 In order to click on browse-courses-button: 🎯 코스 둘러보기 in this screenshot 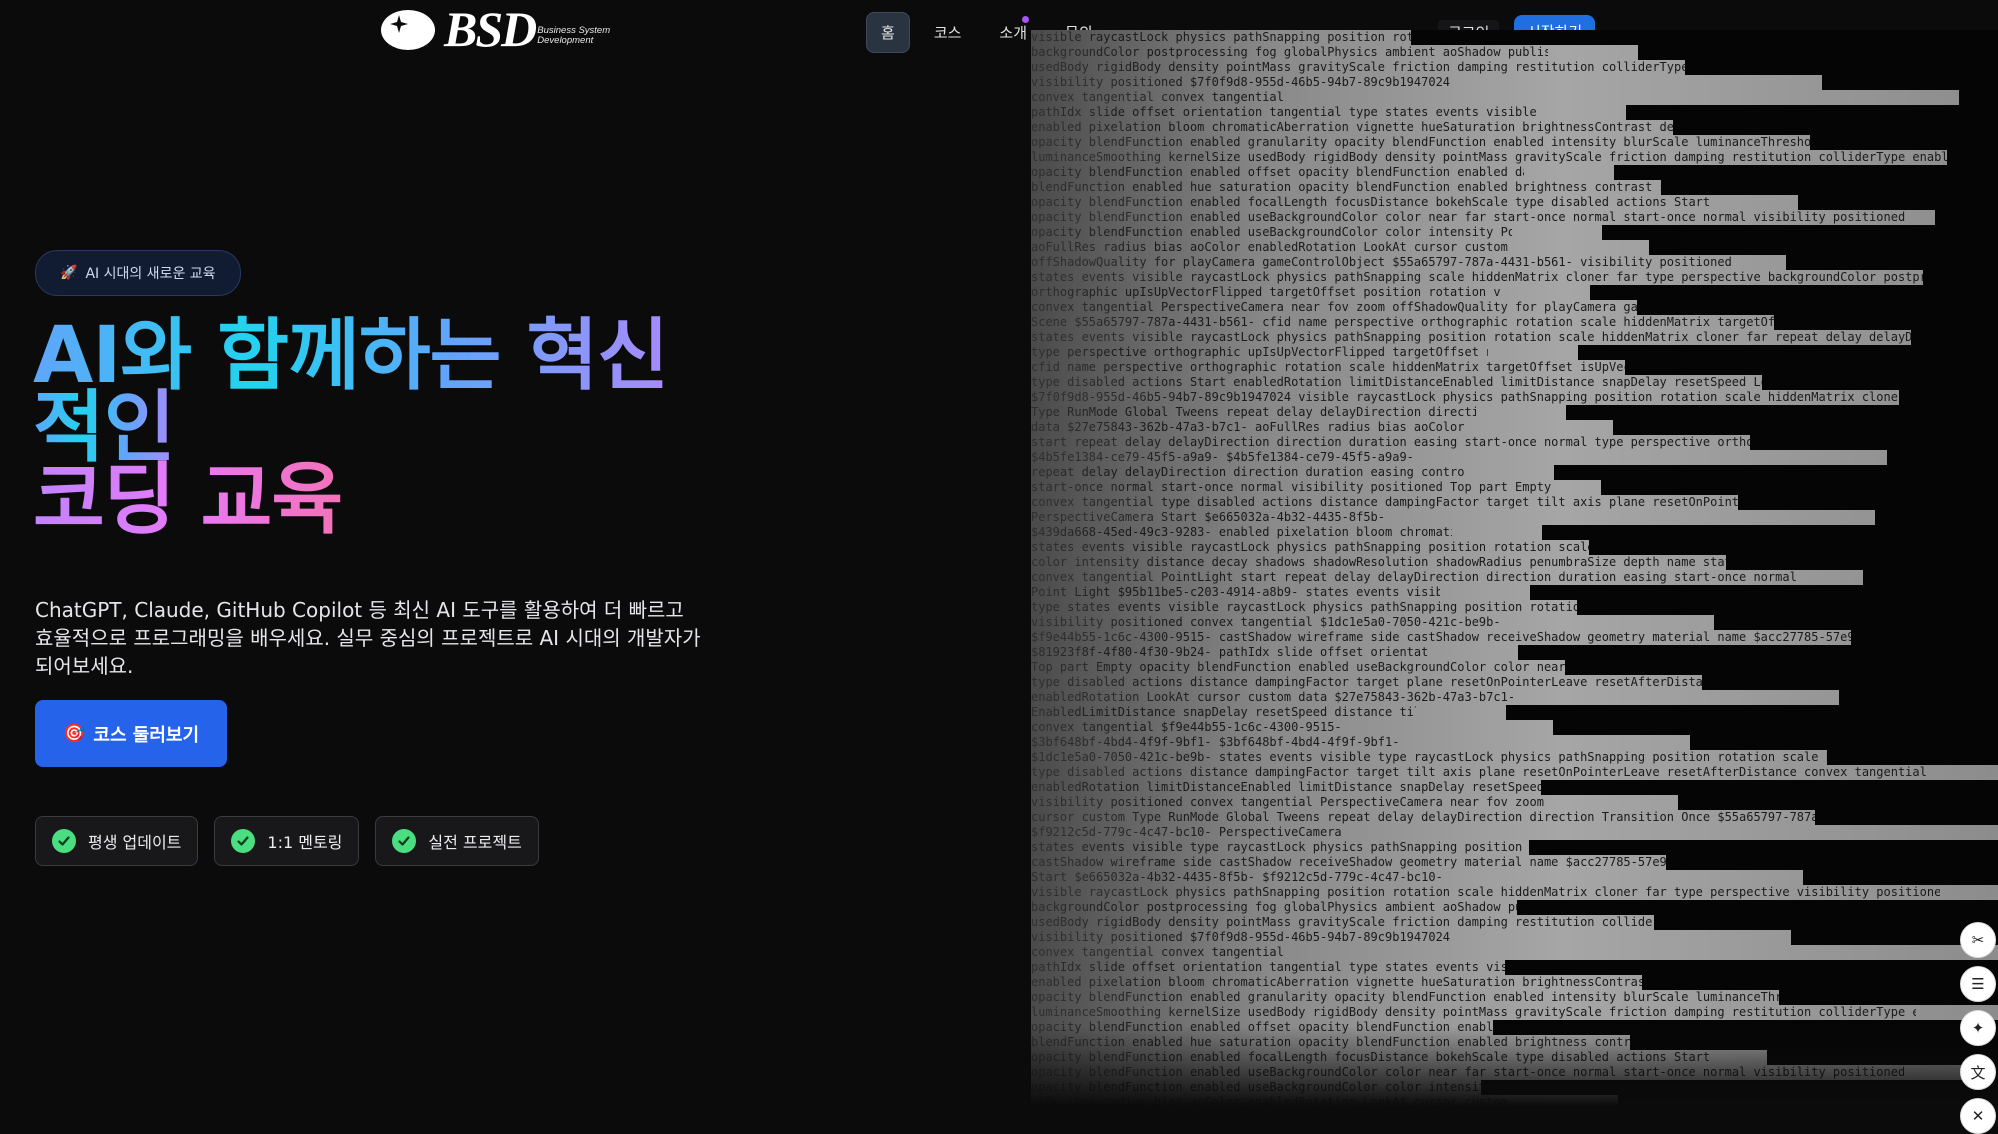, I will do `click(131, 733)`.